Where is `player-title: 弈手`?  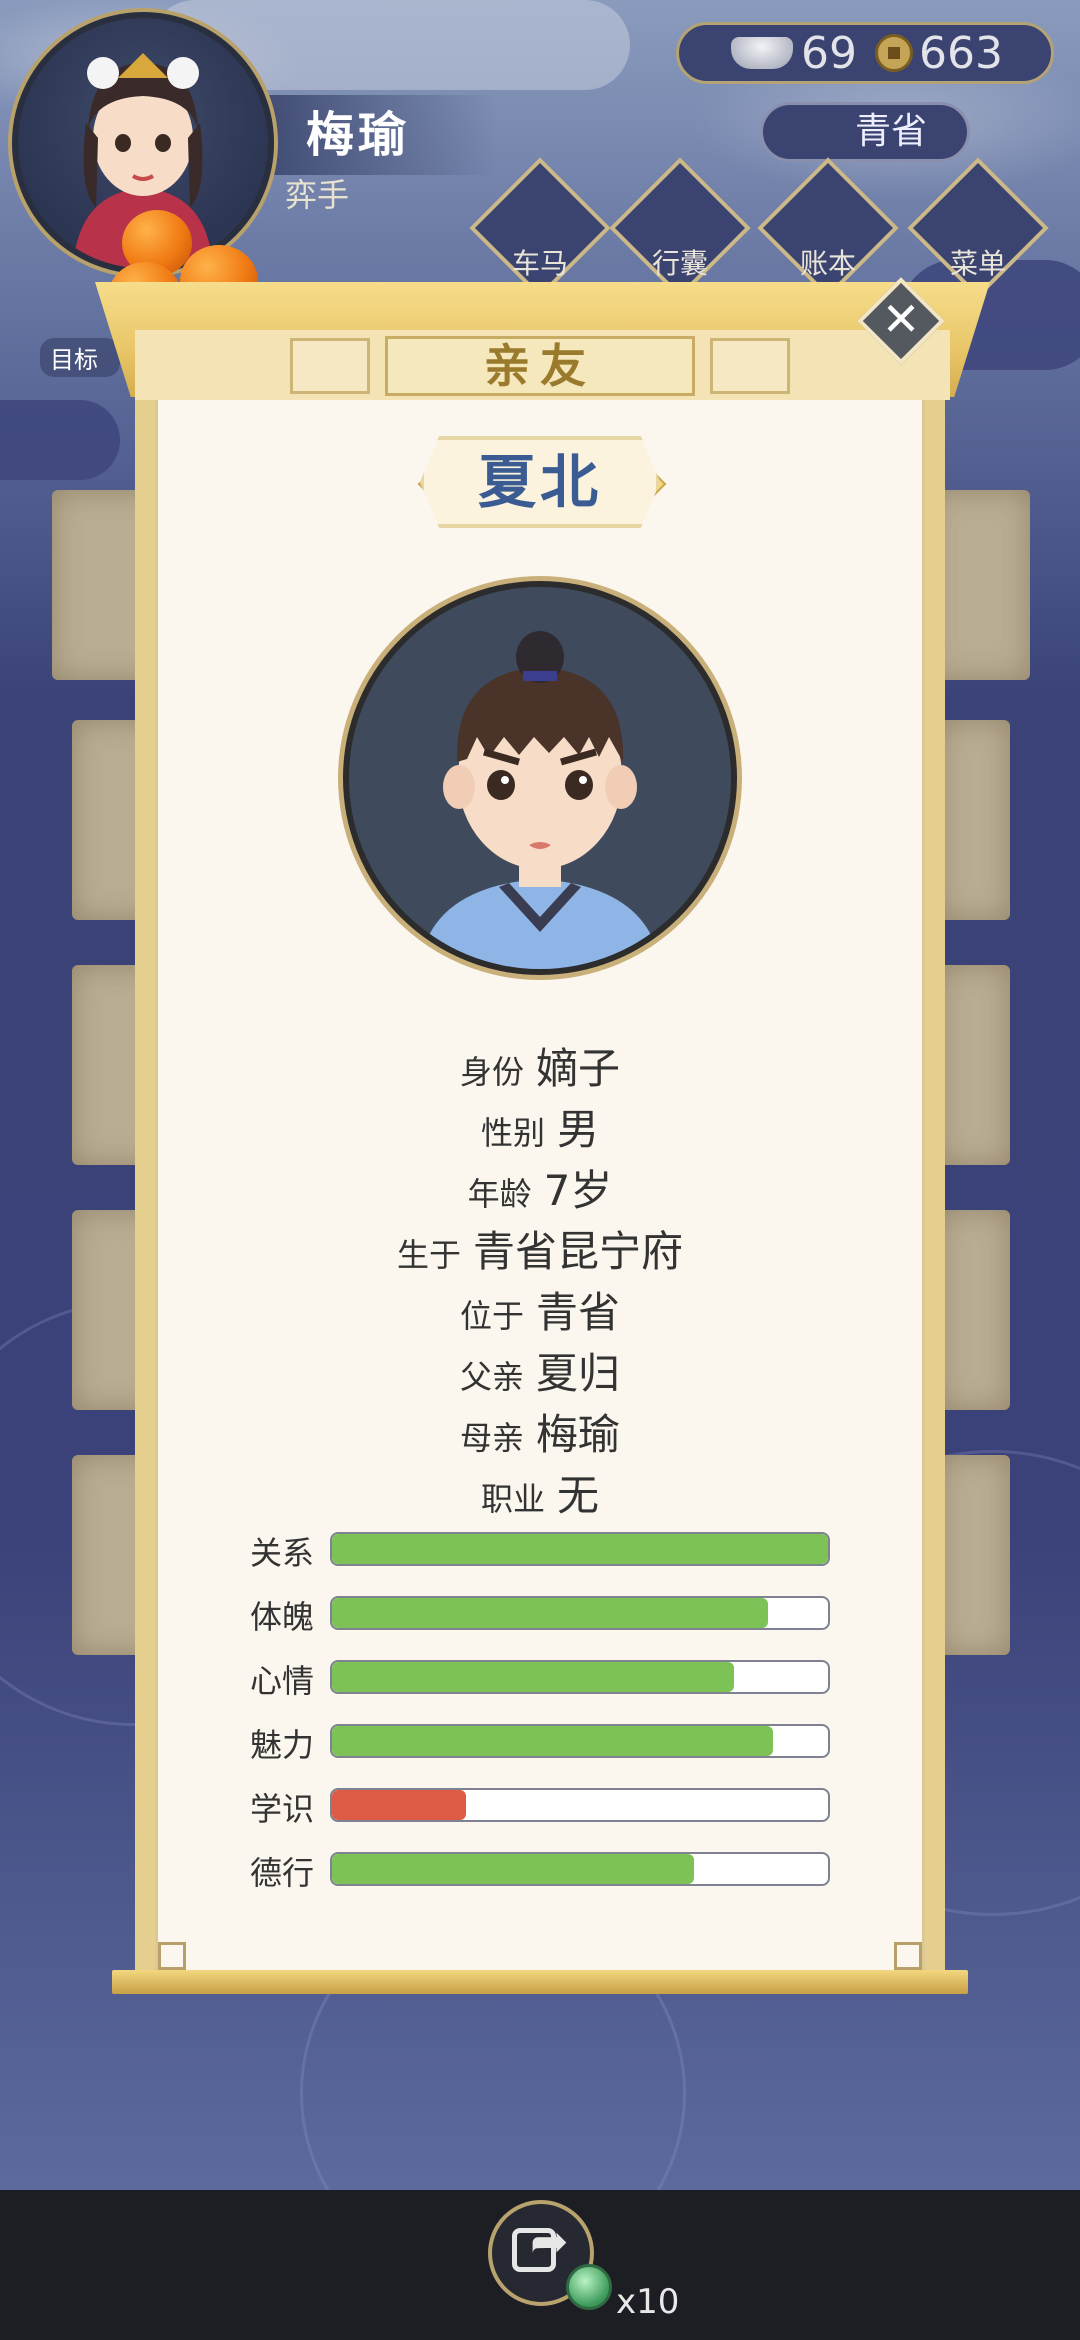
player-title: 弈手 is located at coordinates (317, 195).